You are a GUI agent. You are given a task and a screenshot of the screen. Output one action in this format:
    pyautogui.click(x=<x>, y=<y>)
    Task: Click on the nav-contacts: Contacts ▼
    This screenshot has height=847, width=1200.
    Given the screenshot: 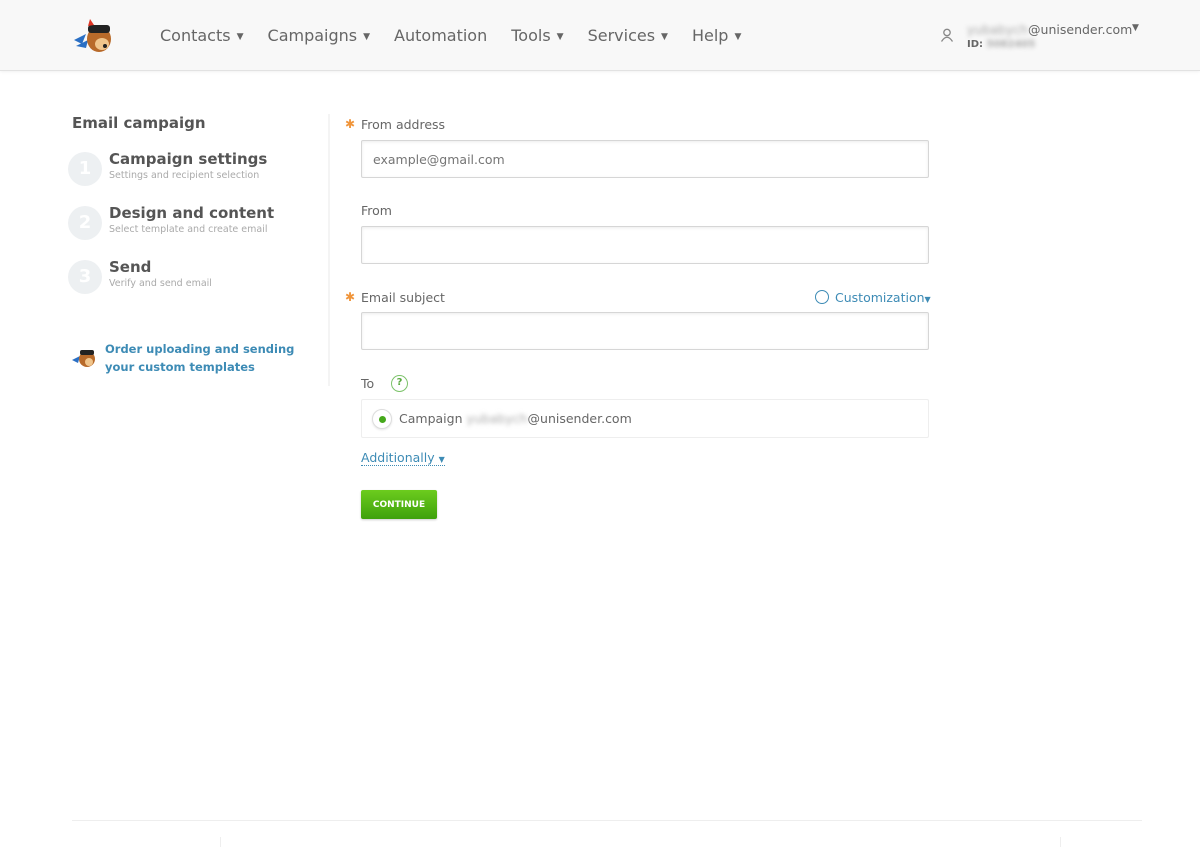 What is the action you would take?
    pyautogui.click(x=202, y=35)
    